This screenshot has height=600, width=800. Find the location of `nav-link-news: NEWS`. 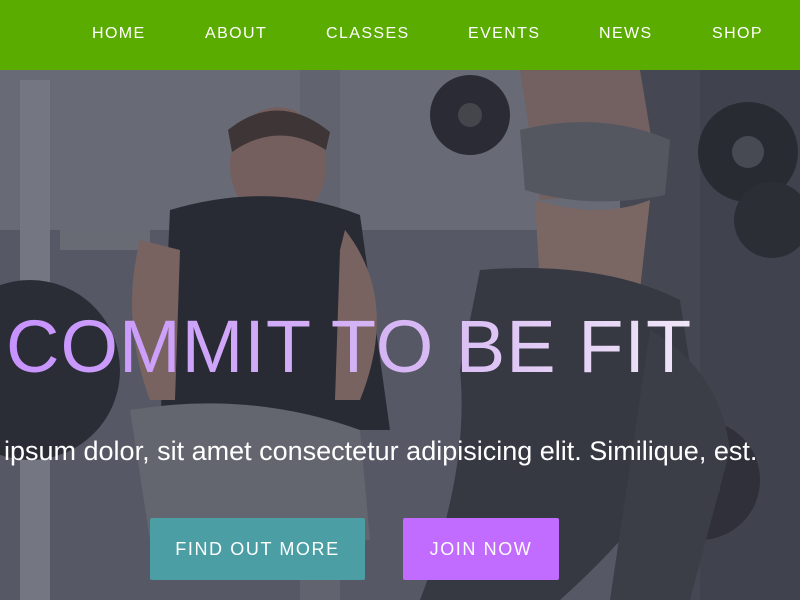

nav-link-news: NEWS is located at coordinates (626, 34).